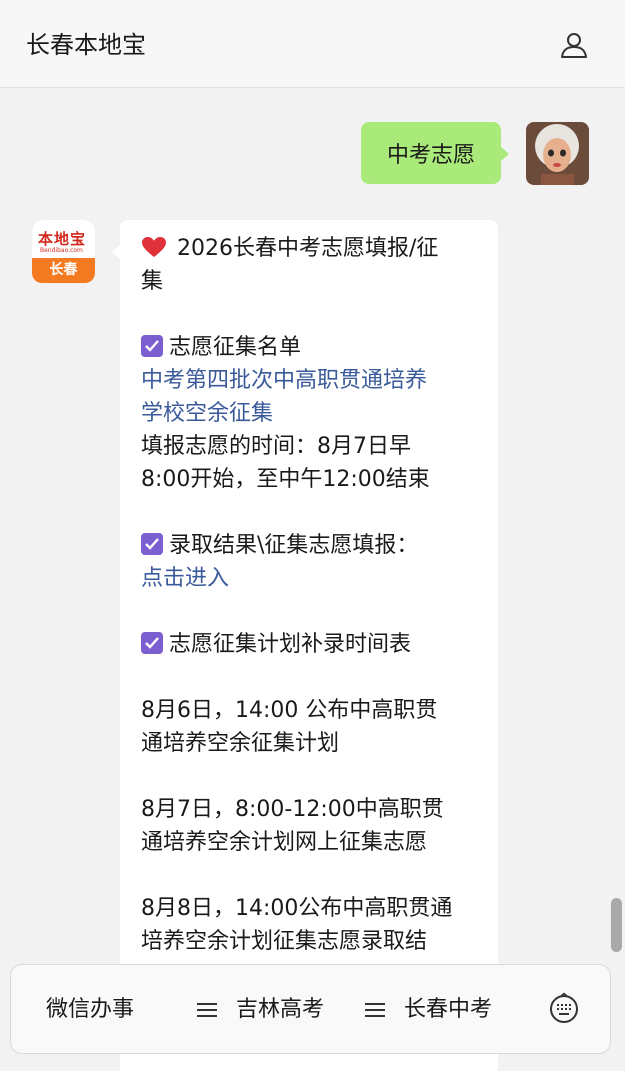 The image size is (625, 1071). What do you see at coordinates (289, 710) in the screenshot?
I see `schedule-item-1-line-1: 8月6日，14:00 公布中高职贯` at bounding box center [289, 710].